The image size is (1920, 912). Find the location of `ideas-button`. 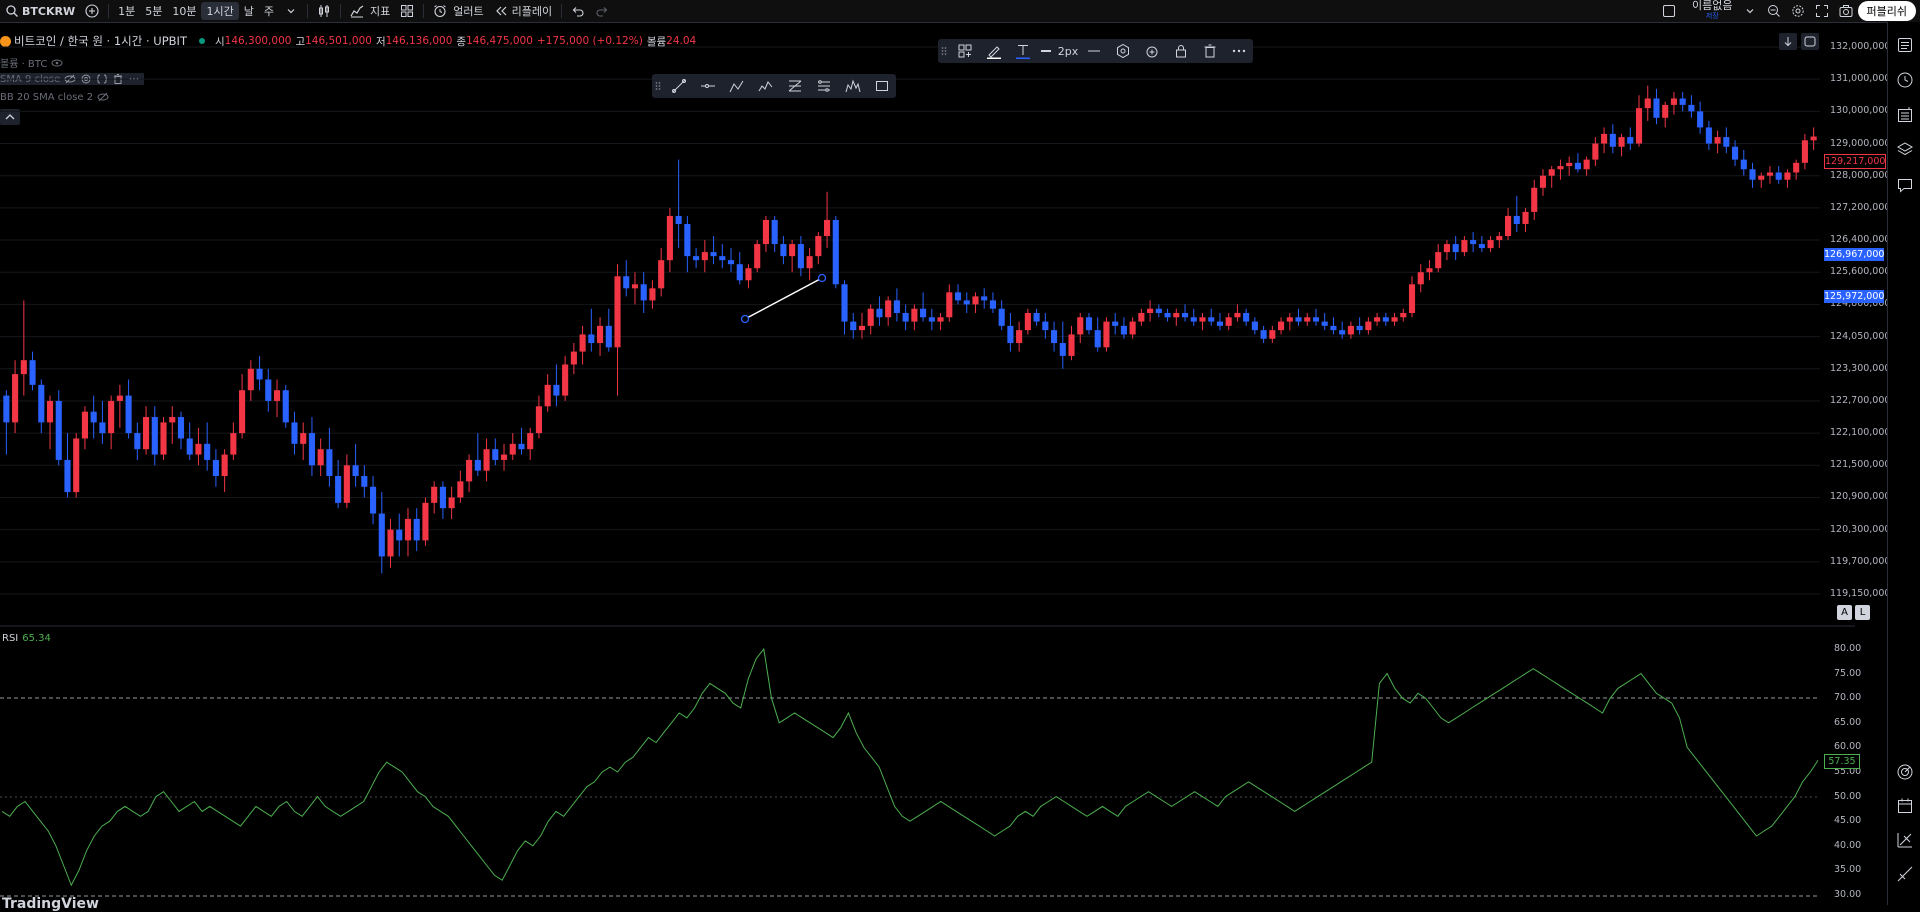

ideas-button is located at coordinates (1905, 840).